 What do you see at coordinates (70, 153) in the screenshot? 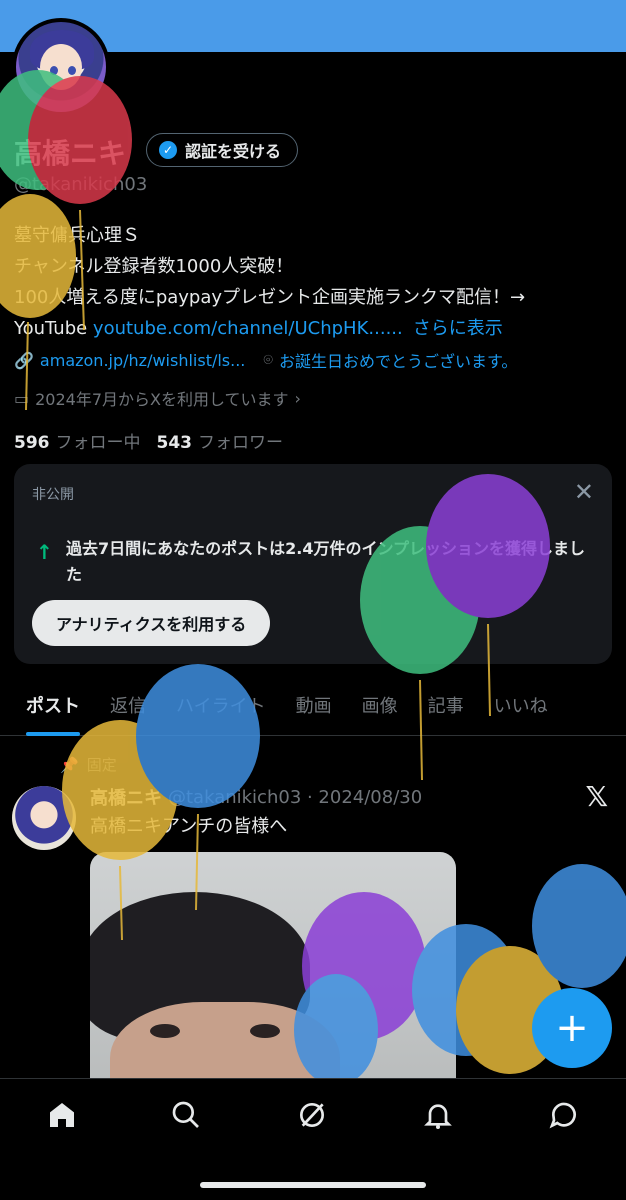
I see `profile-name: 高橋ニキ` at bounding box center [70, 153].